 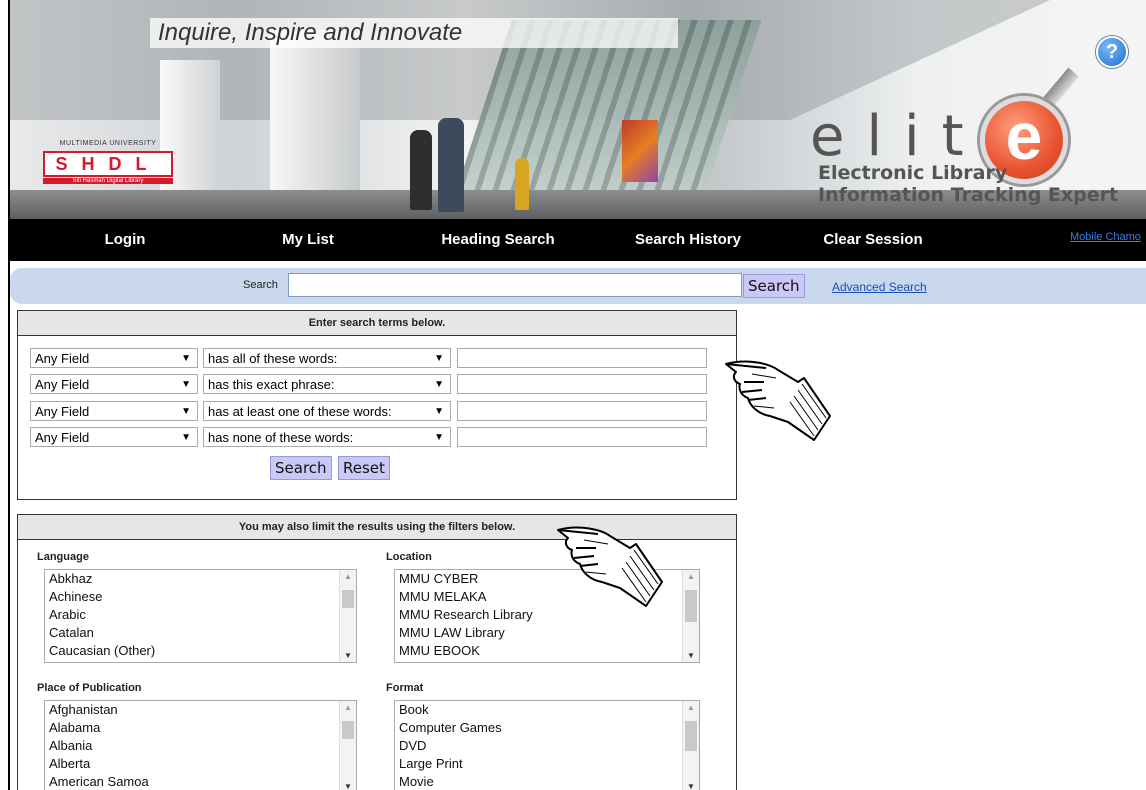 What do you see at coordinates (547, 728) in the screenshot?
I see `list-option: Computer Games` at bounding box center [547, 728].